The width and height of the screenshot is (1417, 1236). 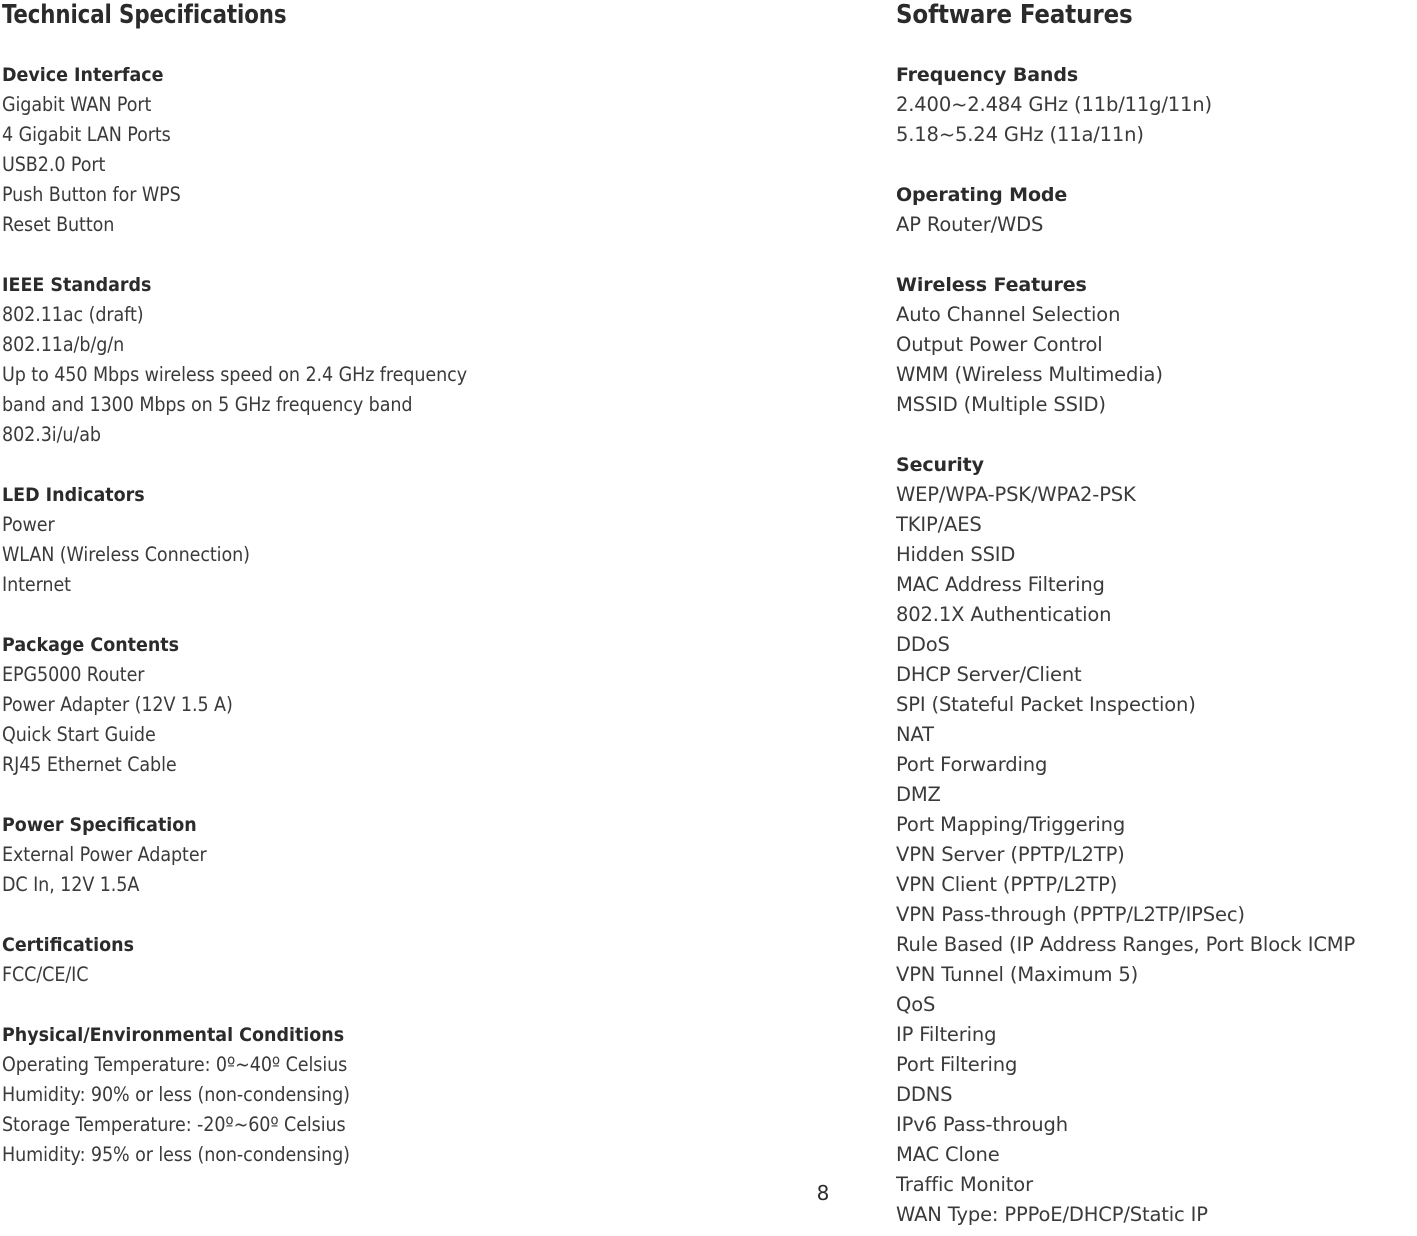 I want to click on spec-line: DC In, 12V 1.5A, so click(x=71, y=884).